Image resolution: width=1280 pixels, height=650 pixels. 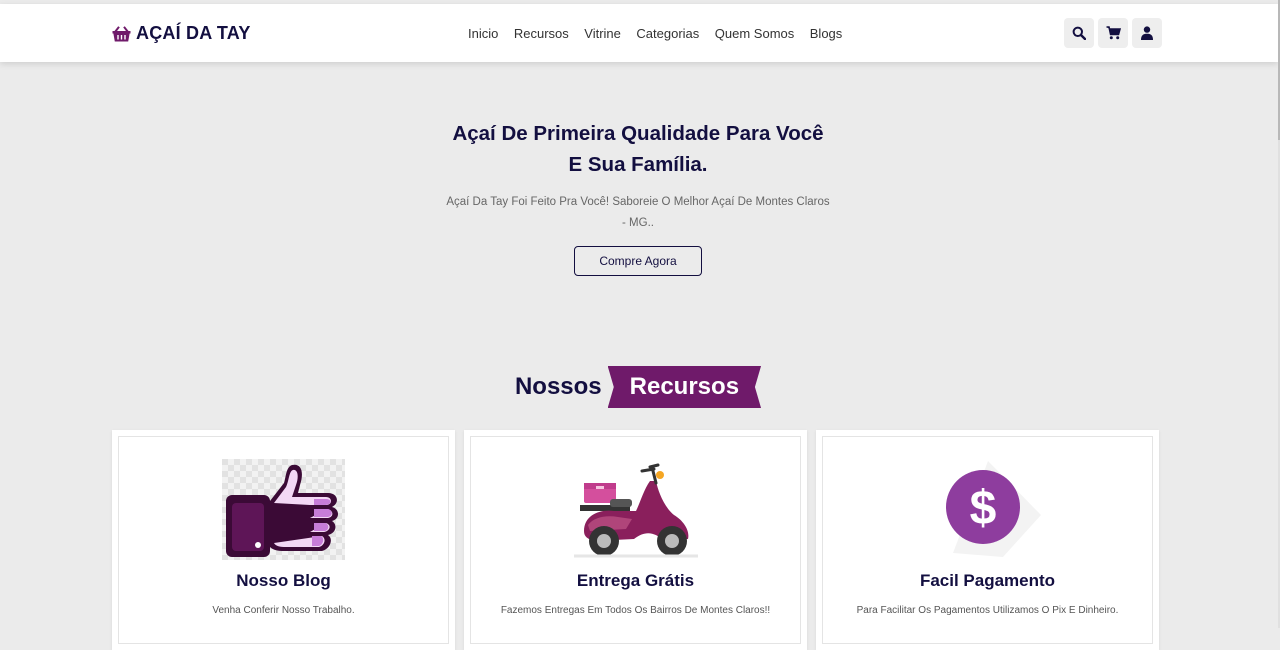 I want to click on nav-blogs: Blogs, so click(x=826, y=33).